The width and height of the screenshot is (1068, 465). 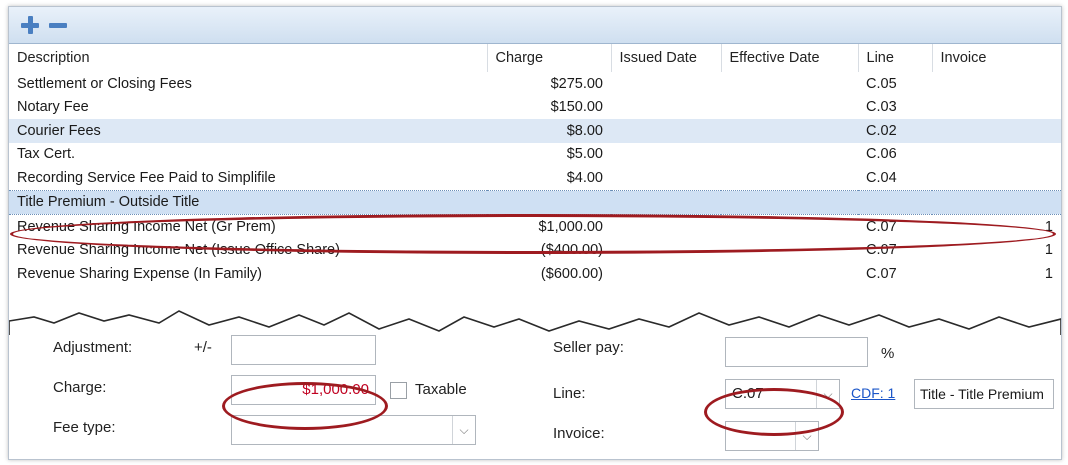 I want to click on charge-label: Charge:, so click(x=80, y=387).